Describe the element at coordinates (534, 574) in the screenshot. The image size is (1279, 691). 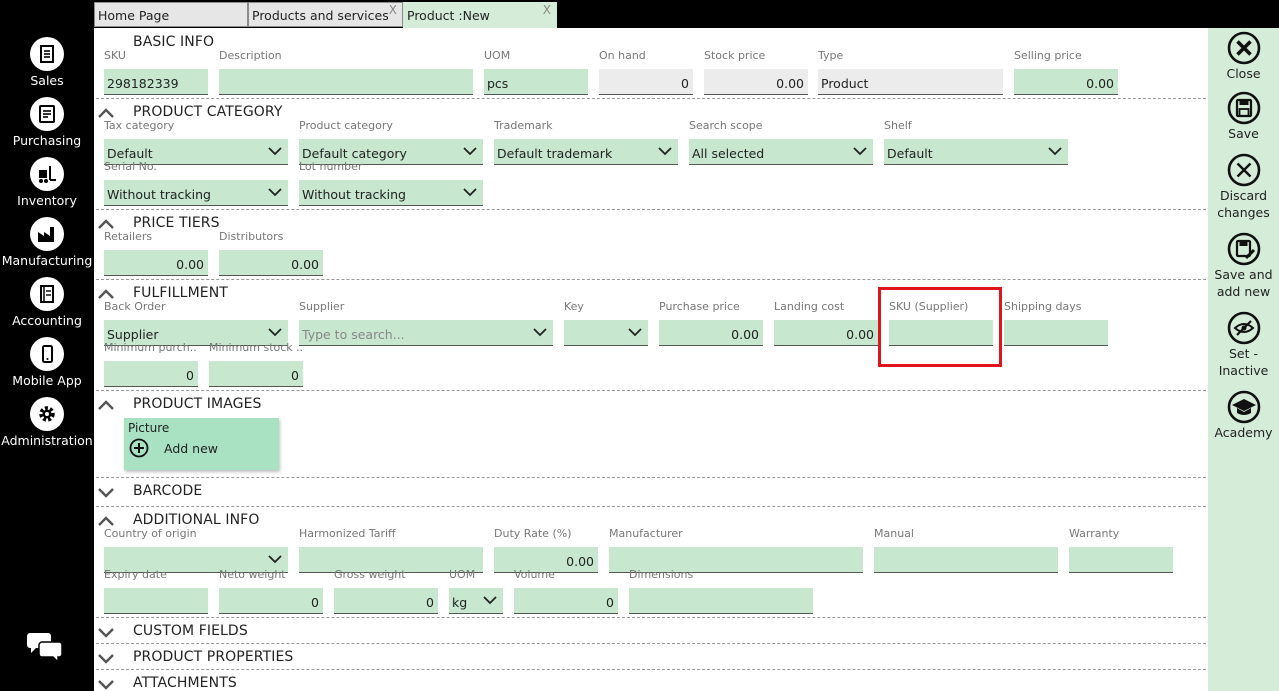
I see `field-label: Volume` at that location.